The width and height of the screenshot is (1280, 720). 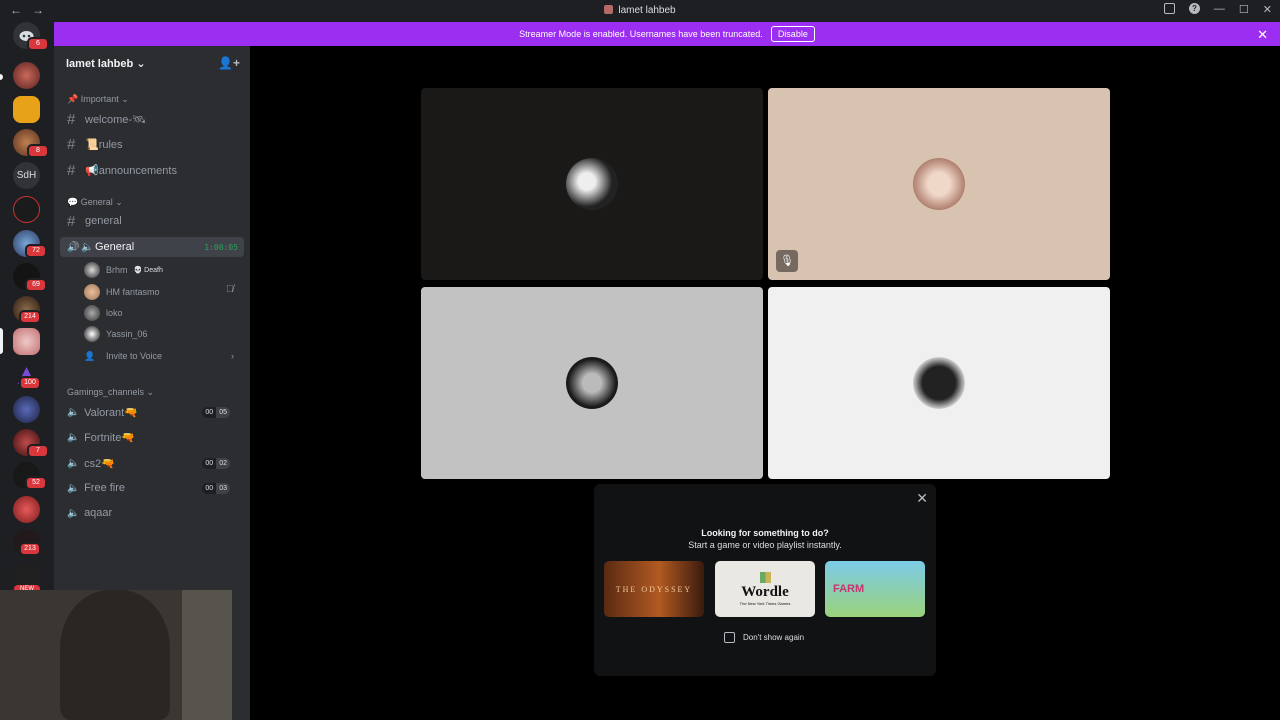 What do you see at coordinates (127, 334) in the screenshot?
I see `username: Yassin_06` at bounding box center [127, 334].